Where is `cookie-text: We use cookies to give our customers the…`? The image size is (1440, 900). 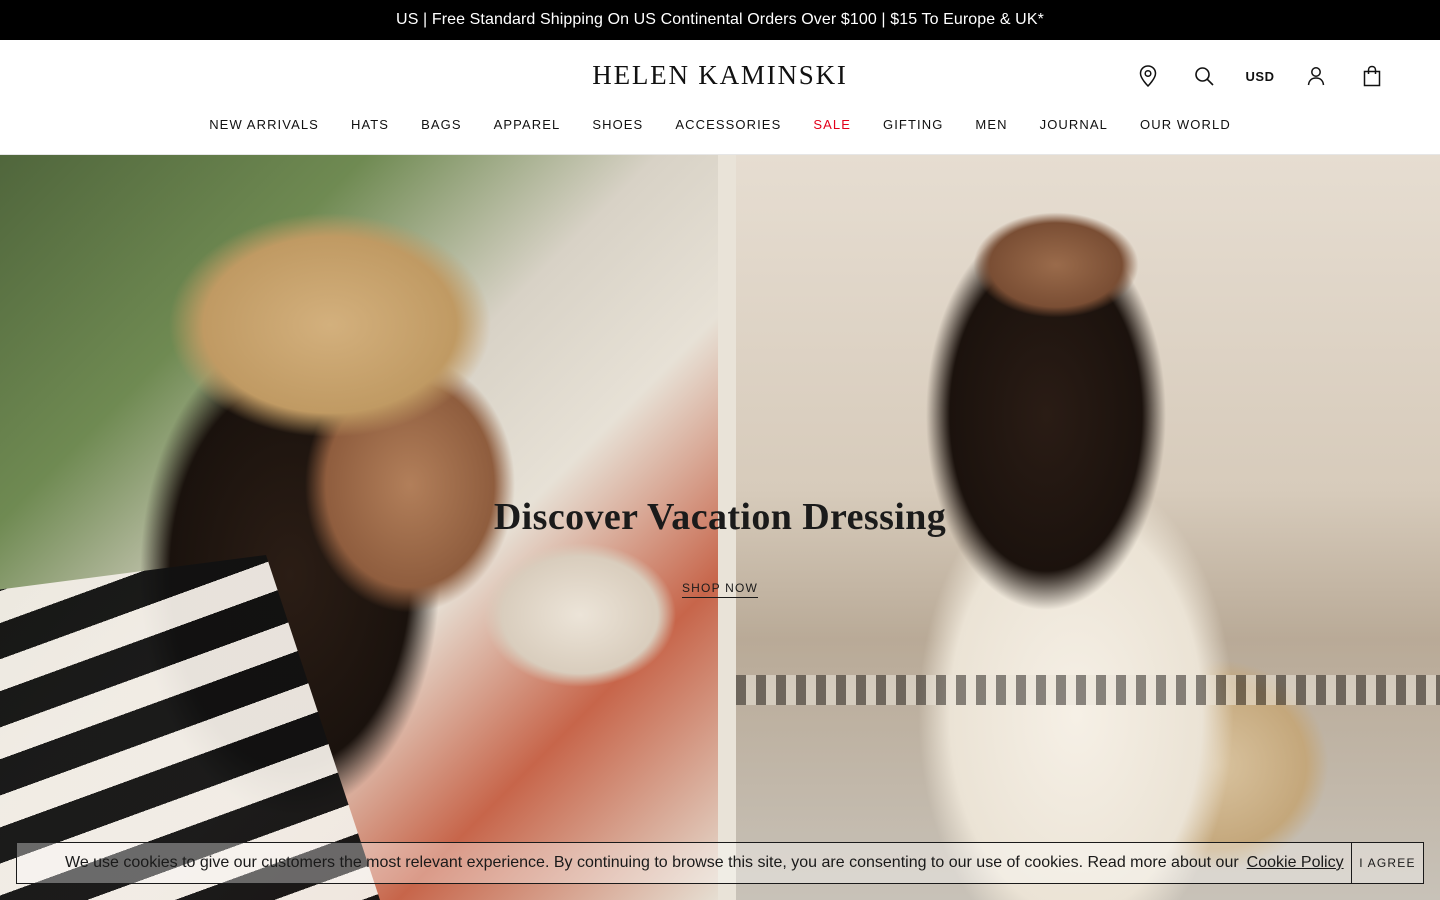 cookie-text: We use cookies to give our customers the… is located at coordinates (652, 862).